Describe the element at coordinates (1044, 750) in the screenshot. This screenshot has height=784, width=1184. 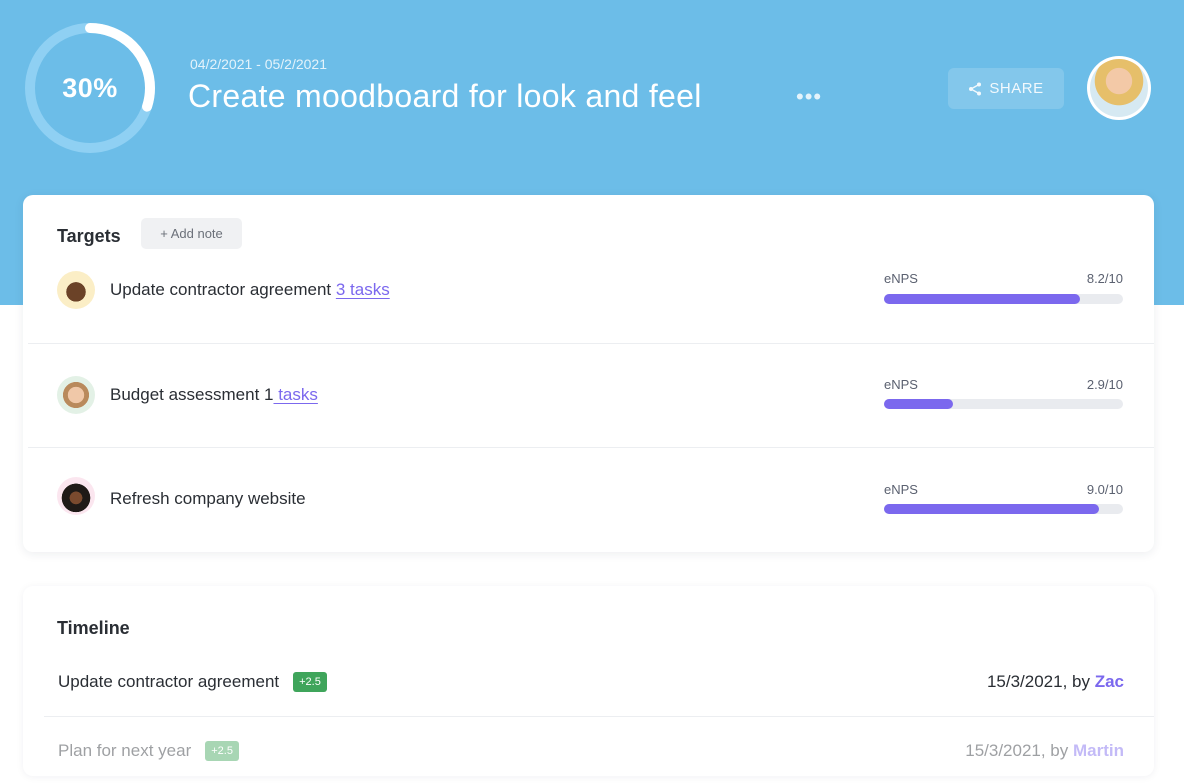
I see `timeline-meta: 15/3/2021, by Martin` at that location.